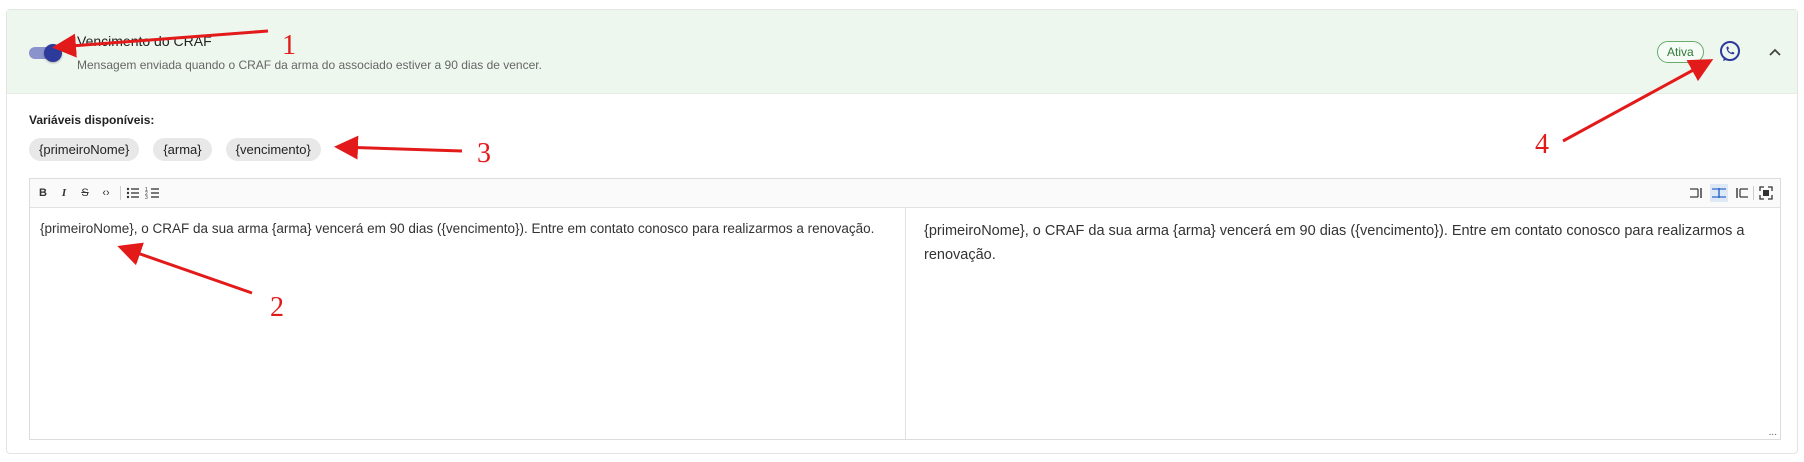 This screenshot has height=462, width=1804. Describe the element at coordinates (85, 193) in the screenshot. I see `strikethrough-icon: S` at that location.